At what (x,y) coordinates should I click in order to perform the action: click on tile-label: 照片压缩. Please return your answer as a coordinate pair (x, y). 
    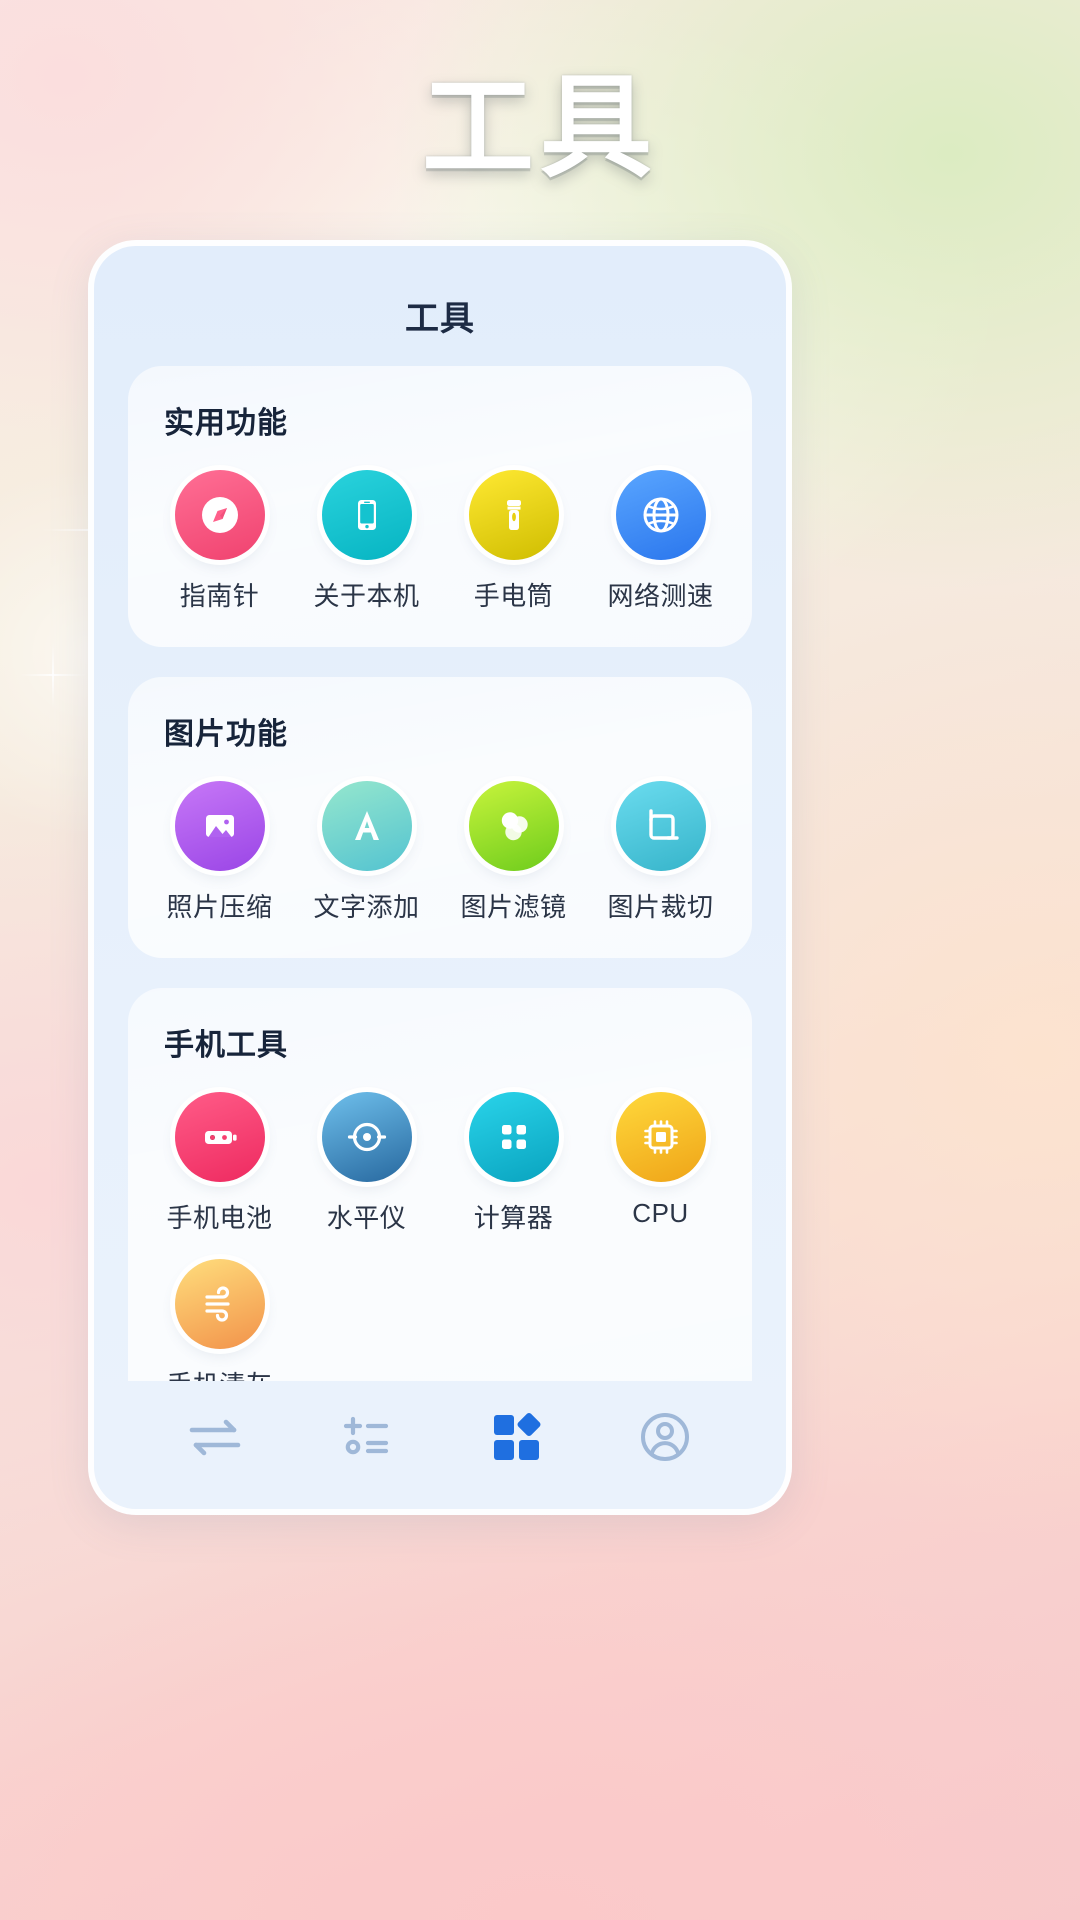
    Looking at the image, I should click on (219, 907).